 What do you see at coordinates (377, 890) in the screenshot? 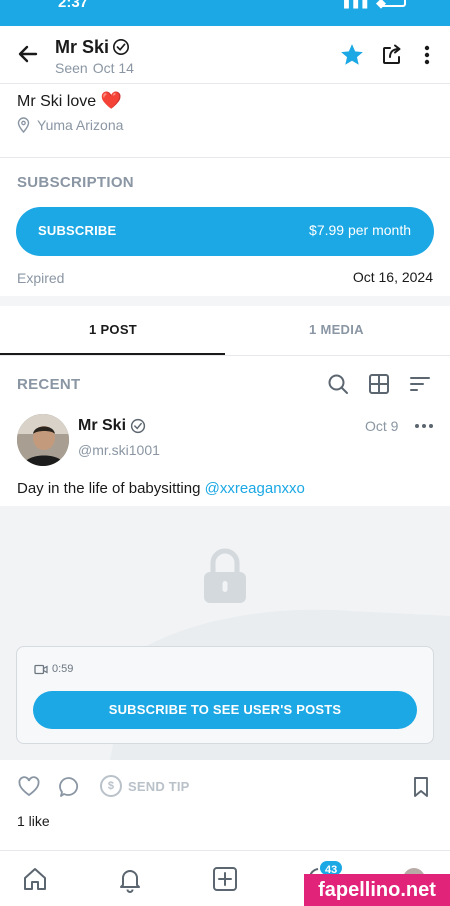
I see `watermark: fapellino.net` at bounding box center [377, 890].